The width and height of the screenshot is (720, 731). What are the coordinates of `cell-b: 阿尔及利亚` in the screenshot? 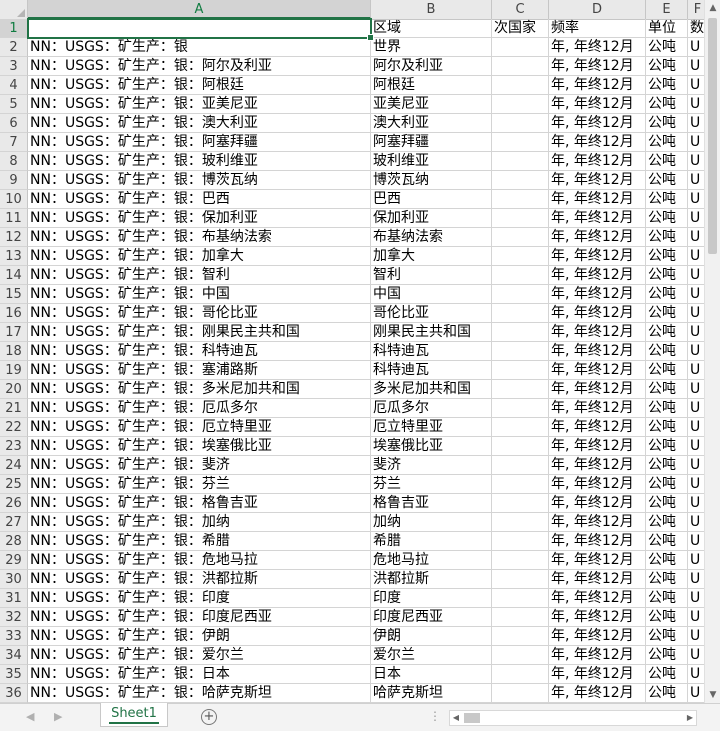 It's located at (431, 66).